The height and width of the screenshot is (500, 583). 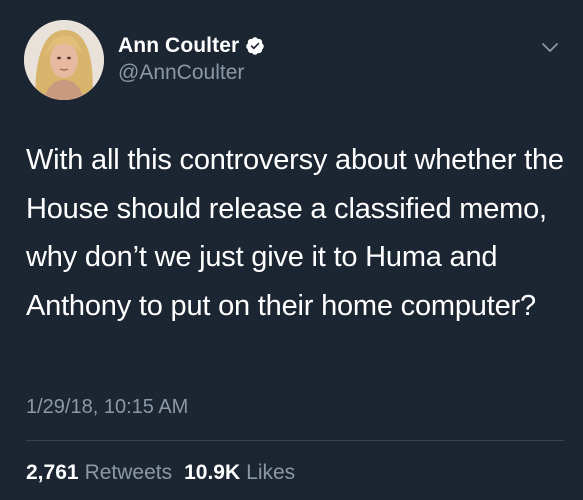 I want to click on avatar-image, so click(x=64, y=60).